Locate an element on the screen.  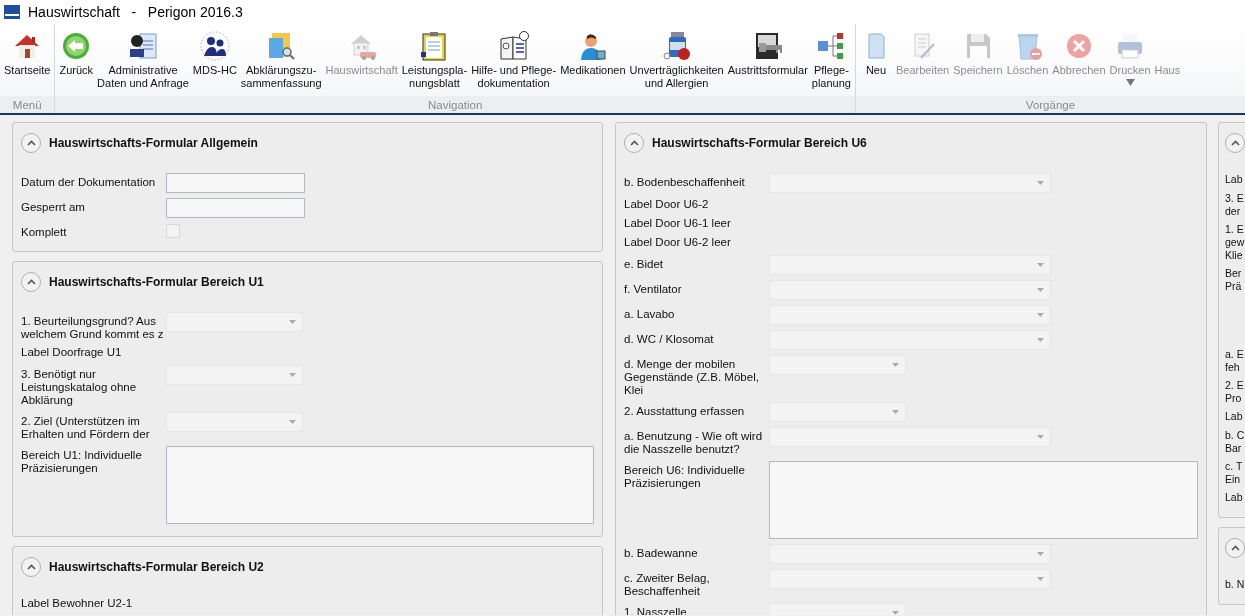
field-label: d. WC / Klosomat is located at coordinates (669, 339).